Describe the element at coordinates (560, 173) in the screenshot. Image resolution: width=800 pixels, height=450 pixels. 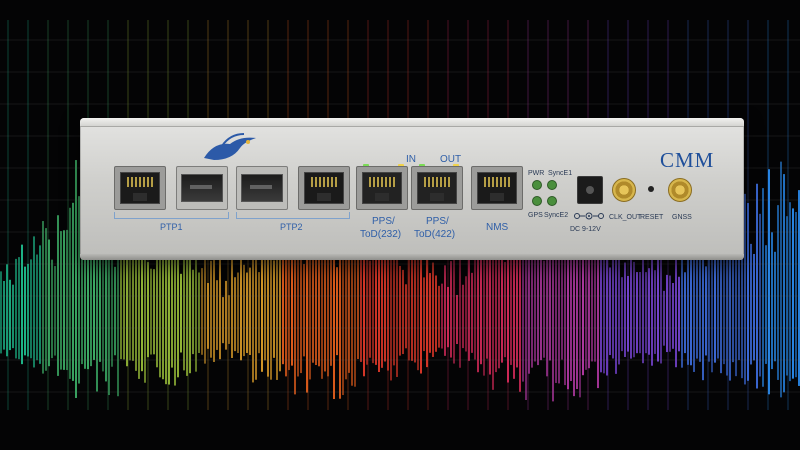
I see `sync-e1-label: SyncE1` at that location.